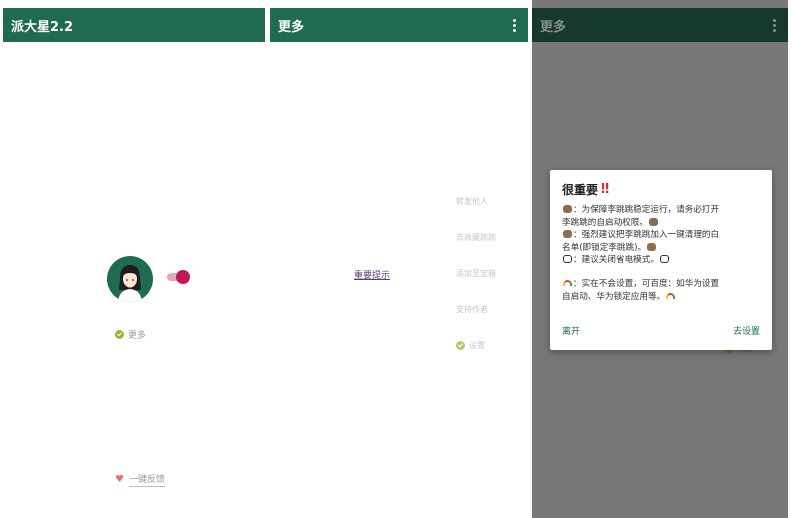  I want to click on dialog-line-3: ：建议关闭省电模式。, so click(616, 260).